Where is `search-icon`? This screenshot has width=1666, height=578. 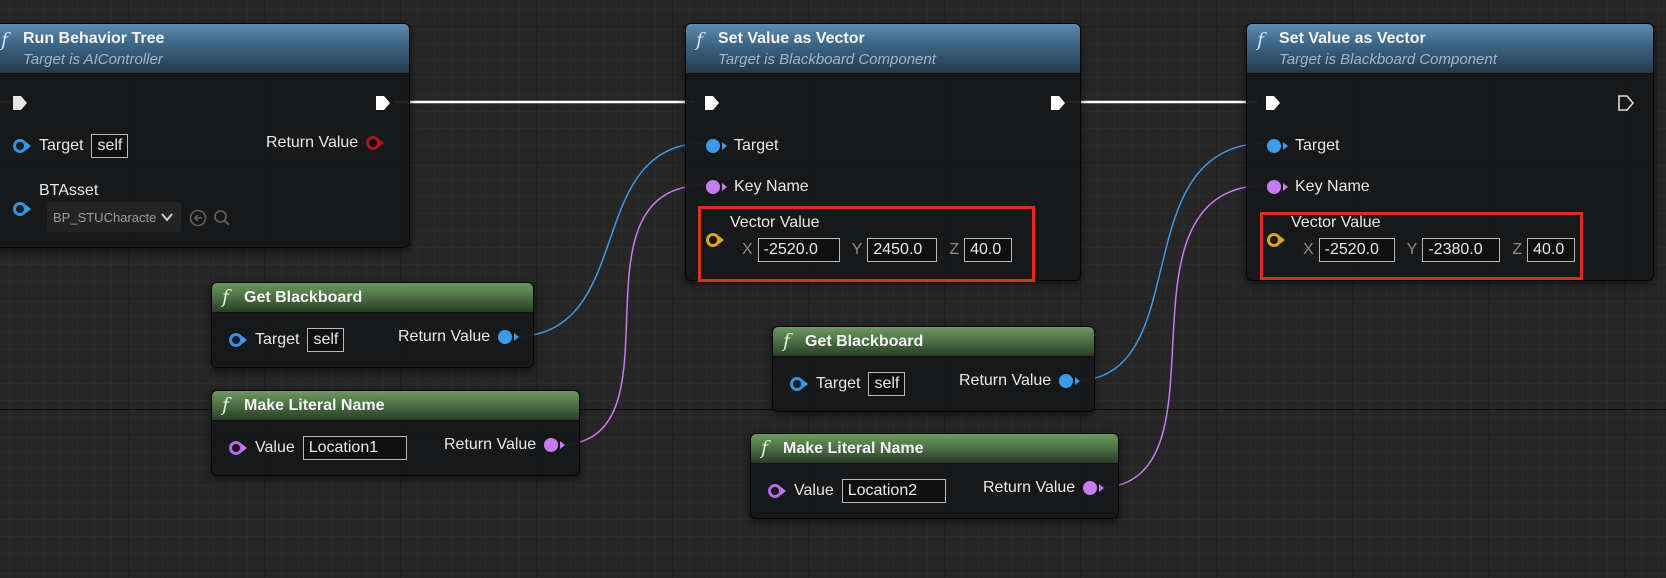
search-icon is located at coordinates (222, 218).